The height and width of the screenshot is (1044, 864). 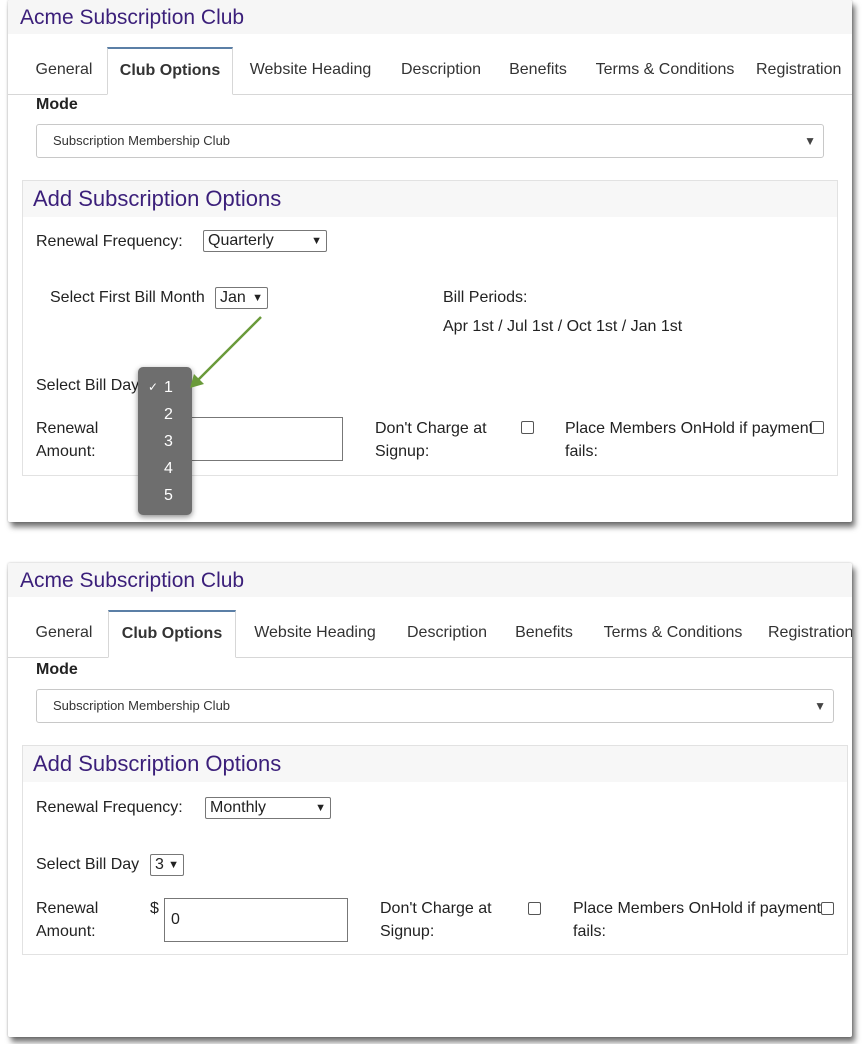 What do you see at coordinates (157, 763) in the screenshot?
I see `section-title: Add Subscription Options` at bounding box center [157, 763].